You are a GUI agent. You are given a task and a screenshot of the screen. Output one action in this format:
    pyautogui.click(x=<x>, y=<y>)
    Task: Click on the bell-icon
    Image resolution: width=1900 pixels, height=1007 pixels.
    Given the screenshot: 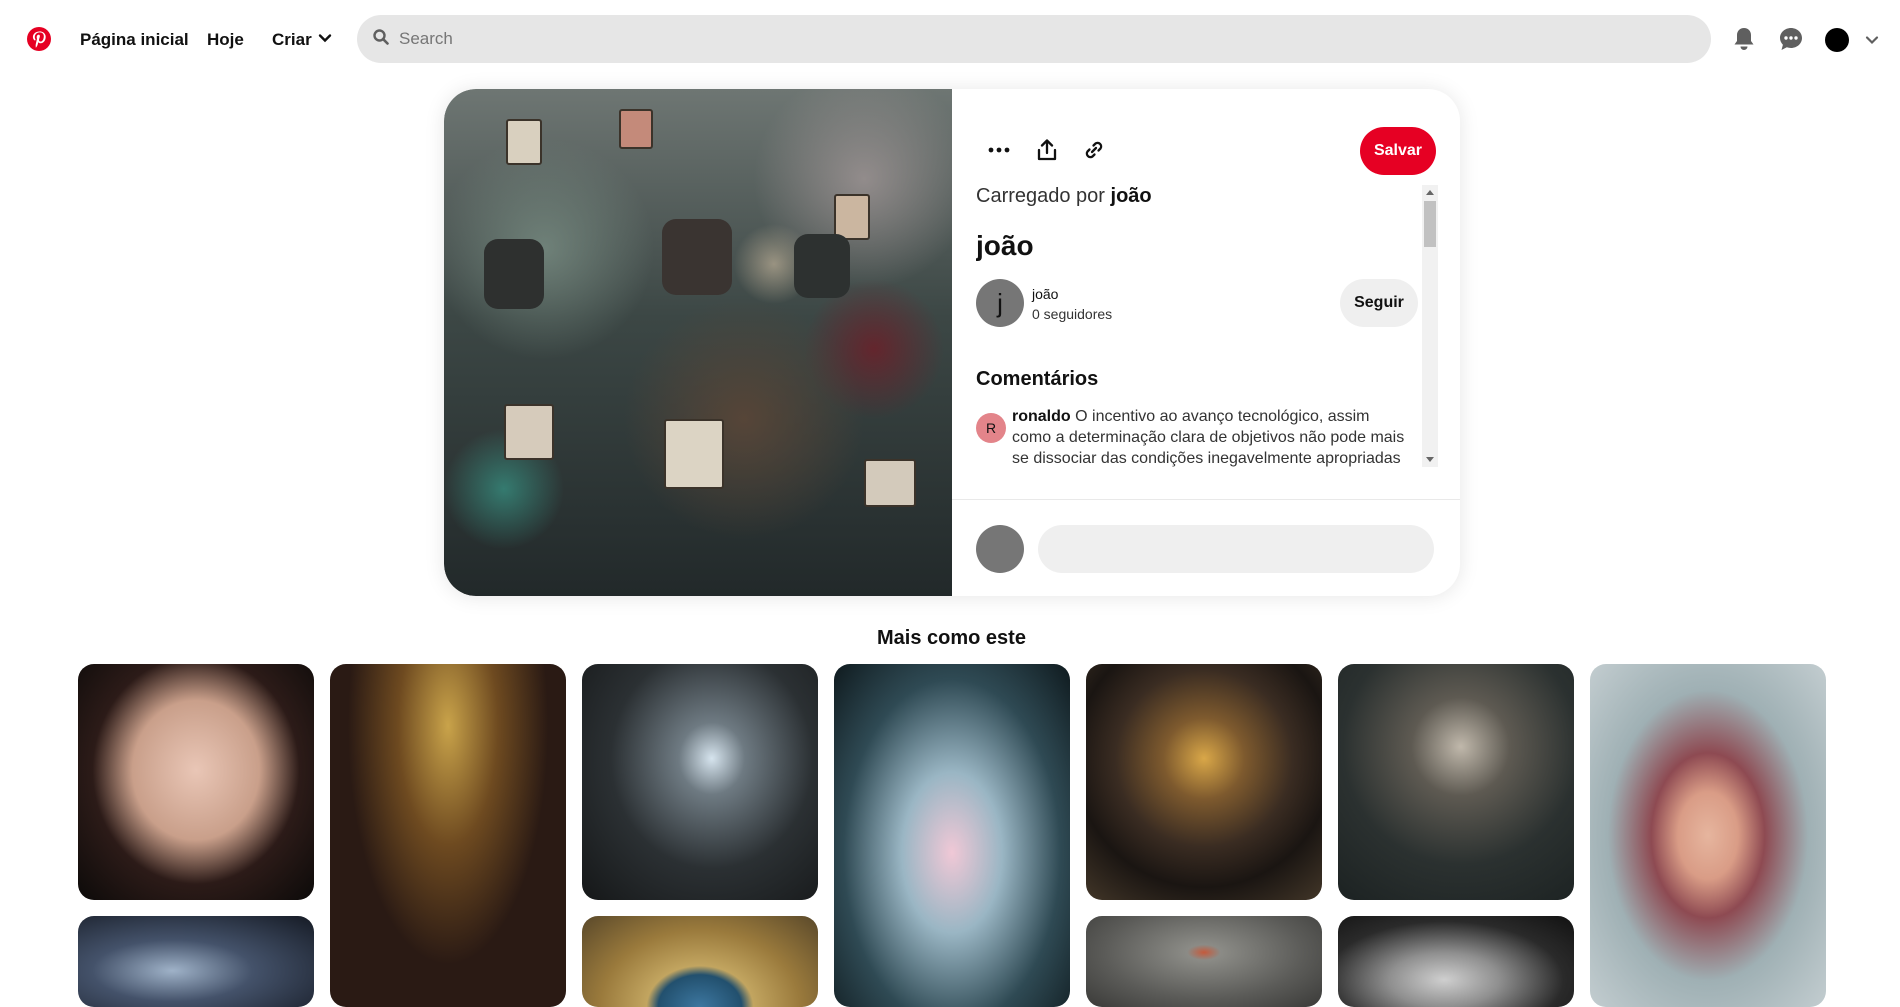 What is the action you would take?
    pyautogui.click(x=1744, y=39)
    